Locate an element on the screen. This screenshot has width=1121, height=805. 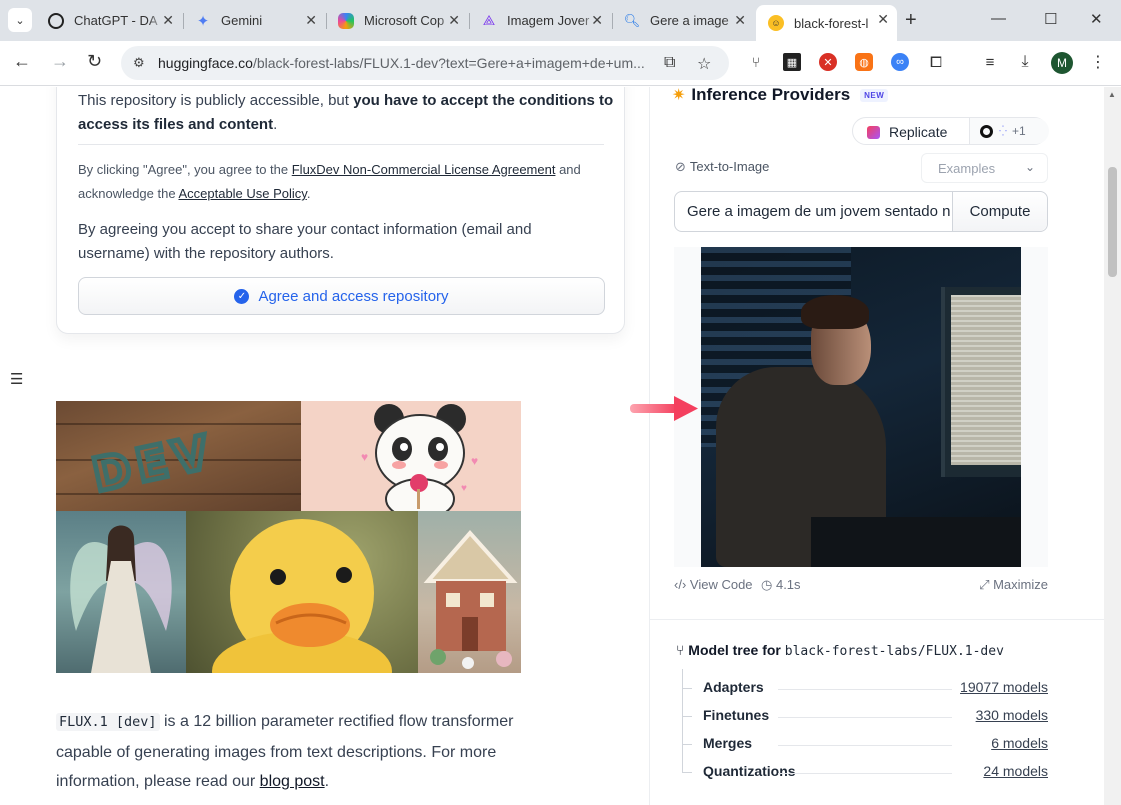
reload-icon: ↻ is located at coordinates (94, 61).